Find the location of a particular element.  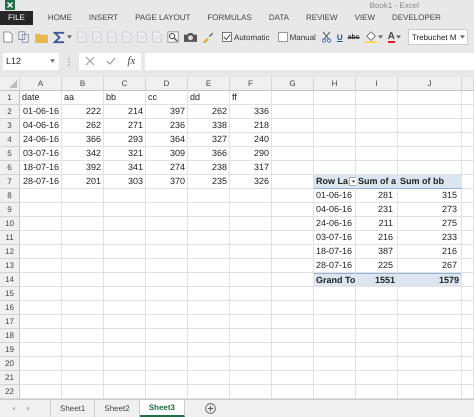

column-header: G is located at coordinates (293, 83).